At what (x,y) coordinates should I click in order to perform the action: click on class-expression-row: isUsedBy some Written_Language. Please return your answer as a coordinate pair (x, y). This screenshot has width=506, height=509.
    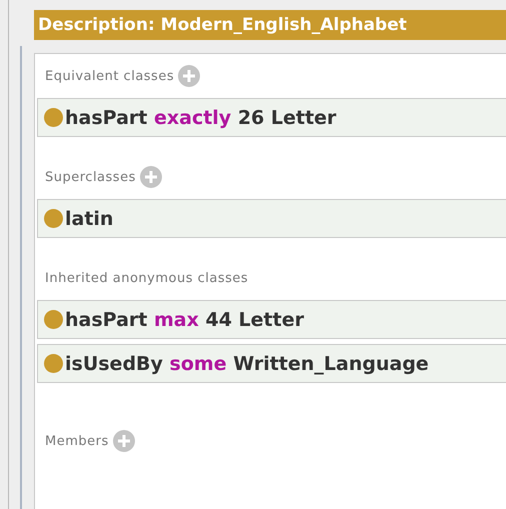
    Looking at the image, I should click on (271, 363).